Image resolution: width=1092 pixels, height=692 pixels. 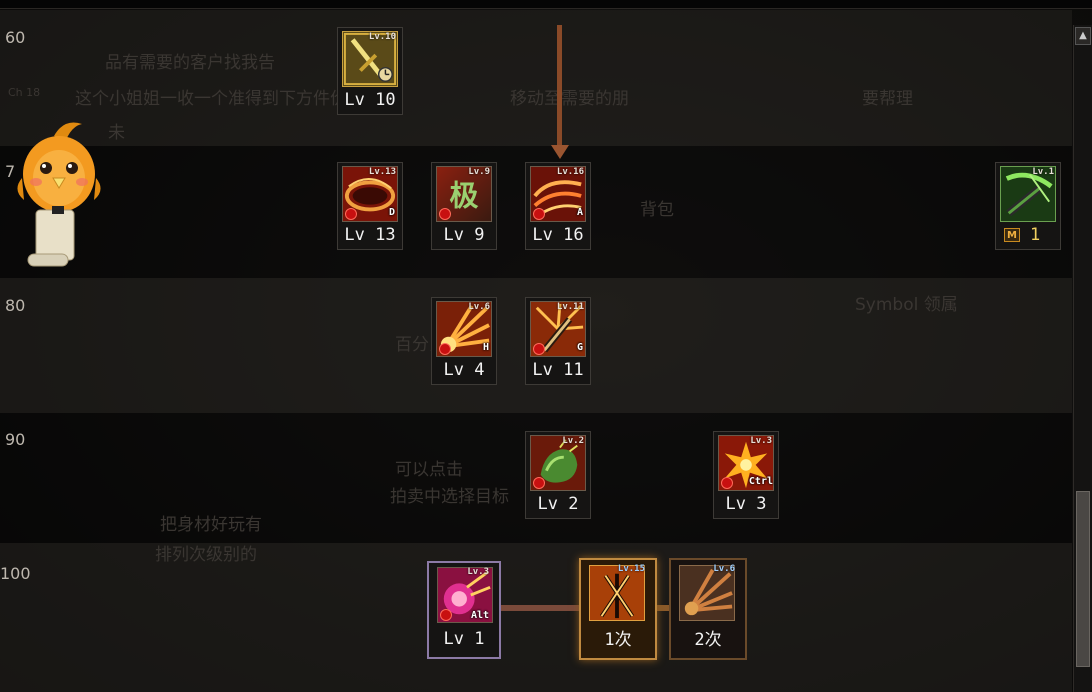 What do you see at coordinates (206, 555) in the screenshot?
I see `ghost-text-13: 排列次级别的` at bounding box center [206, 555].